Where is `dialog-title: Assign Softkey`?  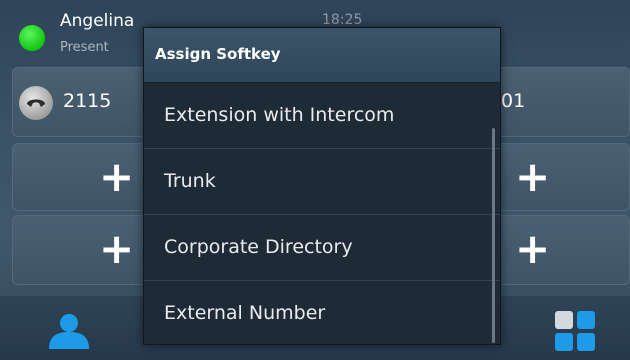 dialog-title: Assign Softkey is located at coordinates (218, 54).